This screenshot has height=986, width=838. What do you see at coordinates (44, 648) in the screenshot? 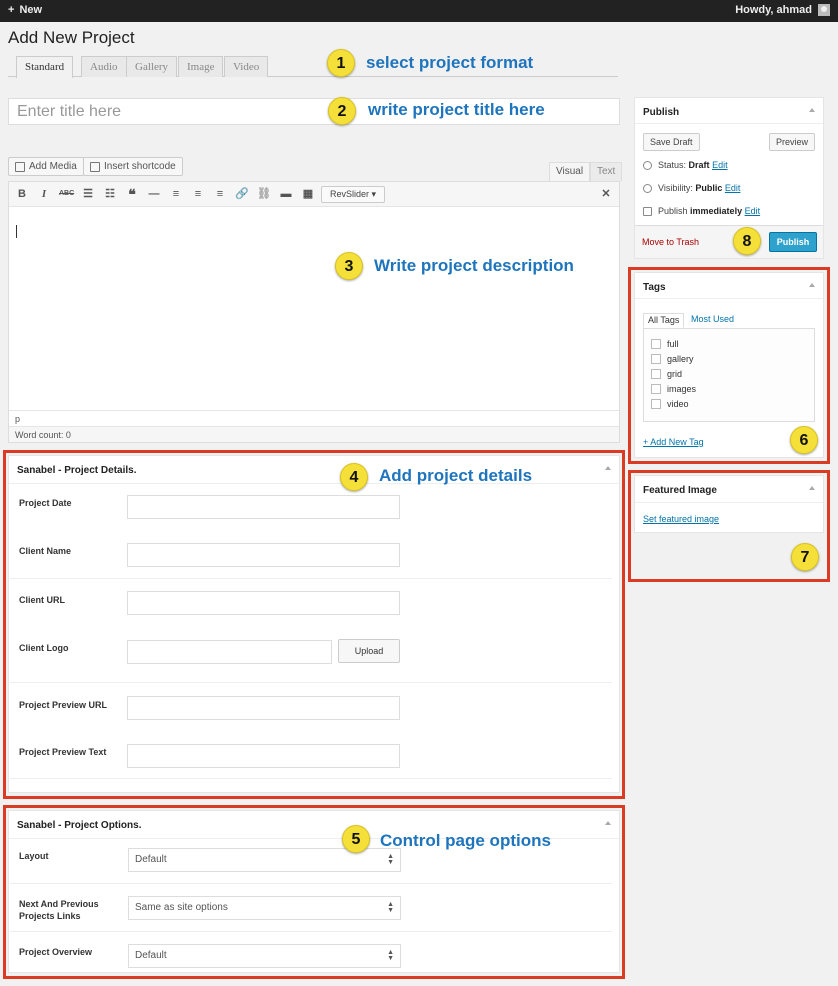
I see `client-logo-label: Client Logo` at bounding box center [44, 648].